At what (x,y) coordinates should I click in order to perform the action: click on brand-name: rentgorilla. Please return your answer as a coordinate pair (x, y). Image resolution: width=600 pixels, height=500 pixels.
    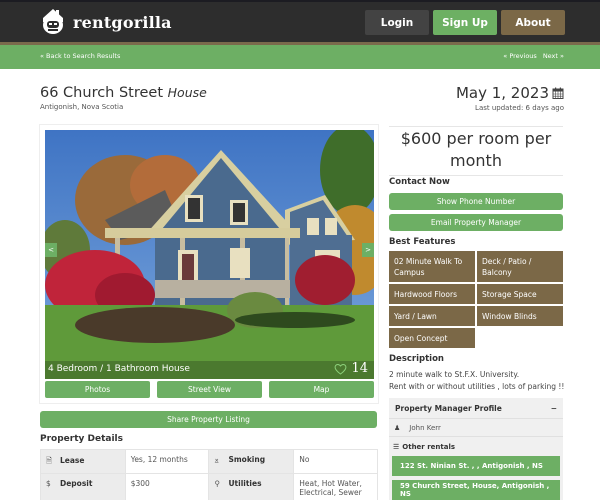
    Looking at the image, I should click on (122, 22).